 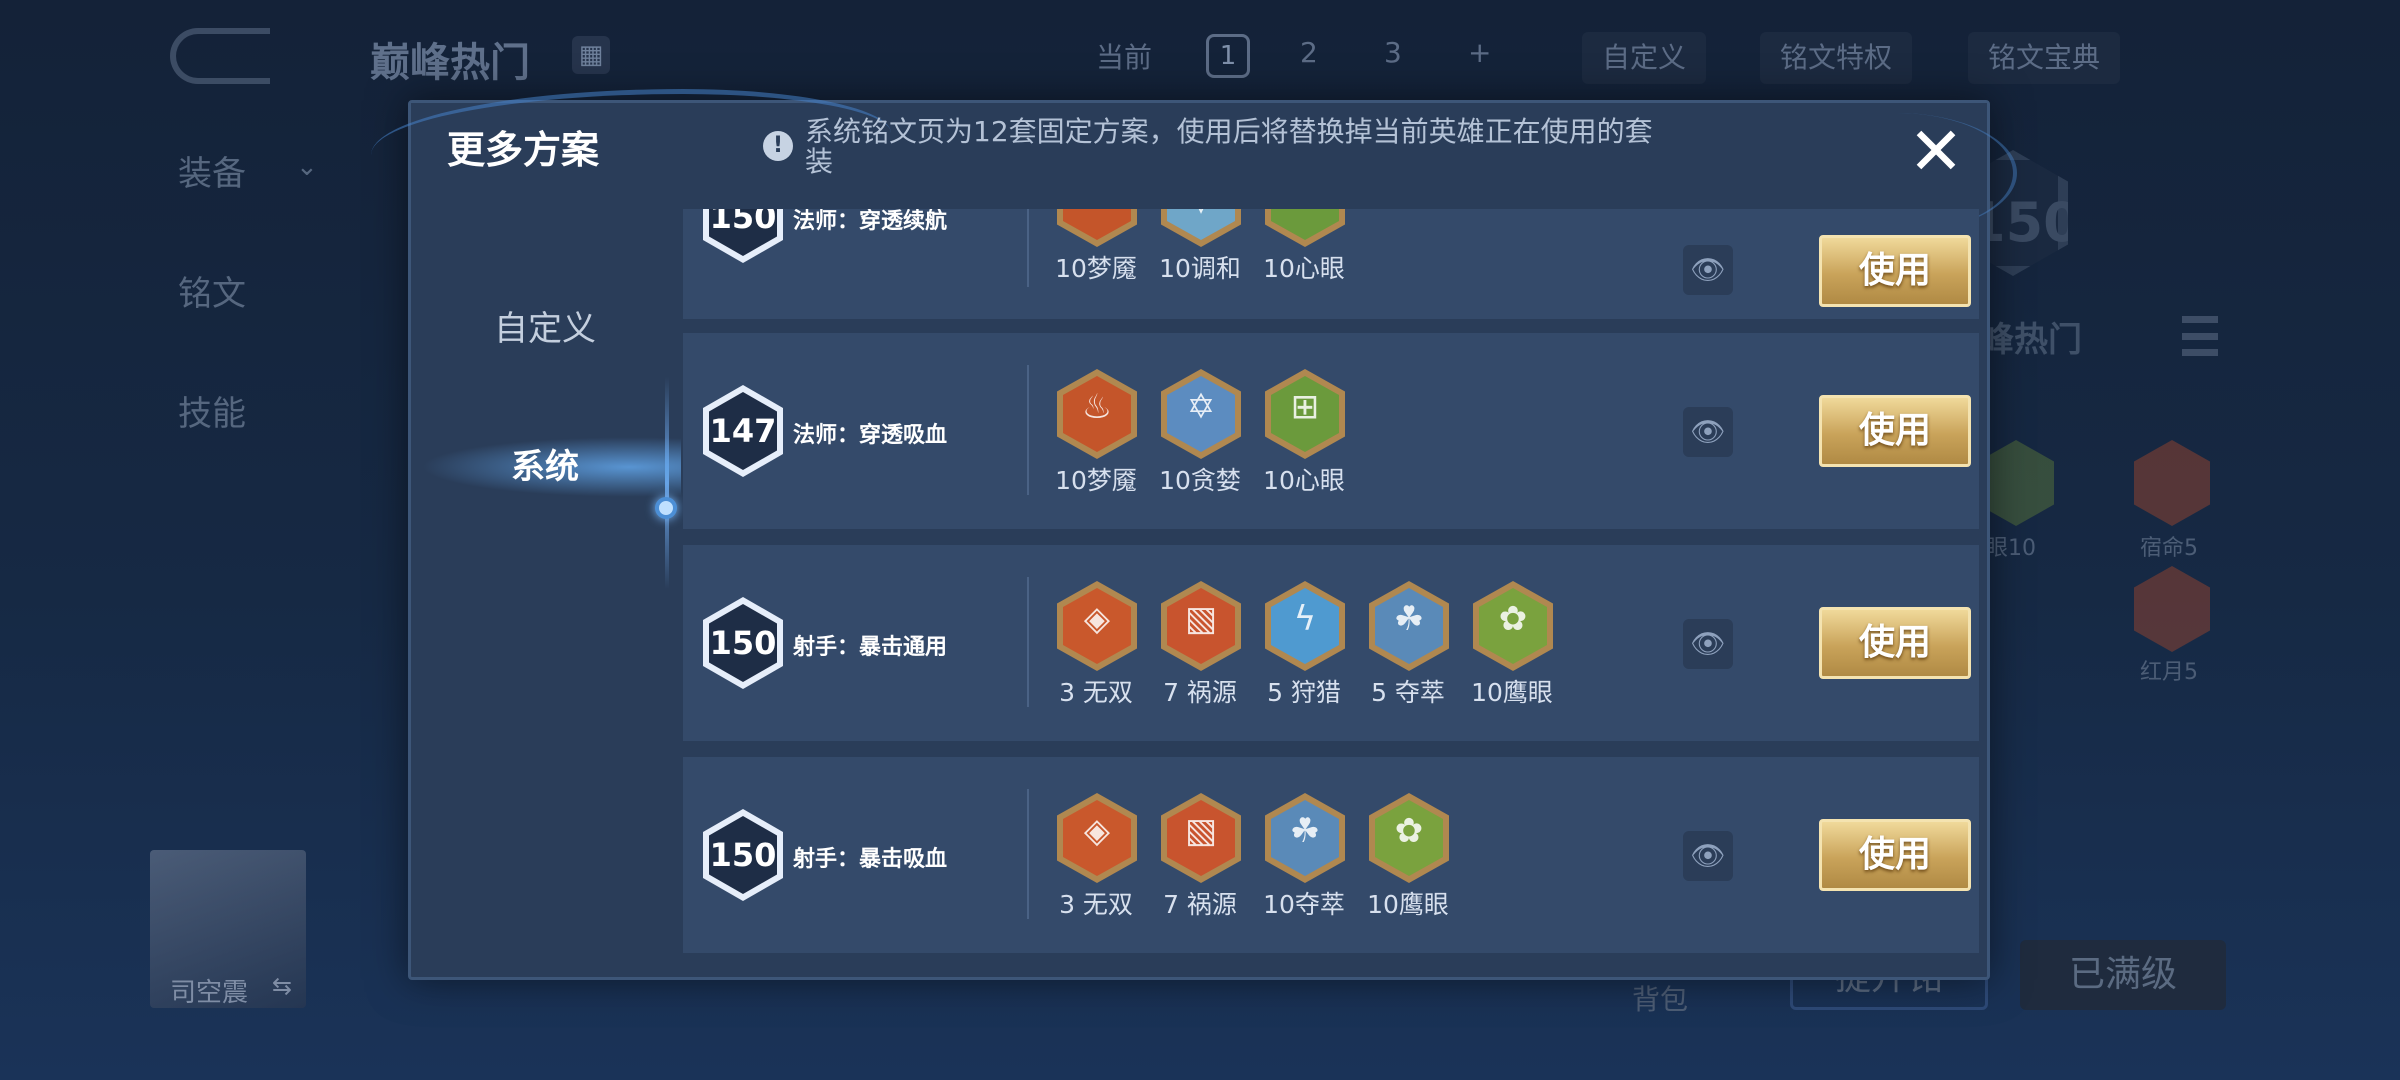 What do you see at coordinates (1309, 52) in the screenshot?
I see `bg-page-2: 2` at bounding box center [1309, 52].